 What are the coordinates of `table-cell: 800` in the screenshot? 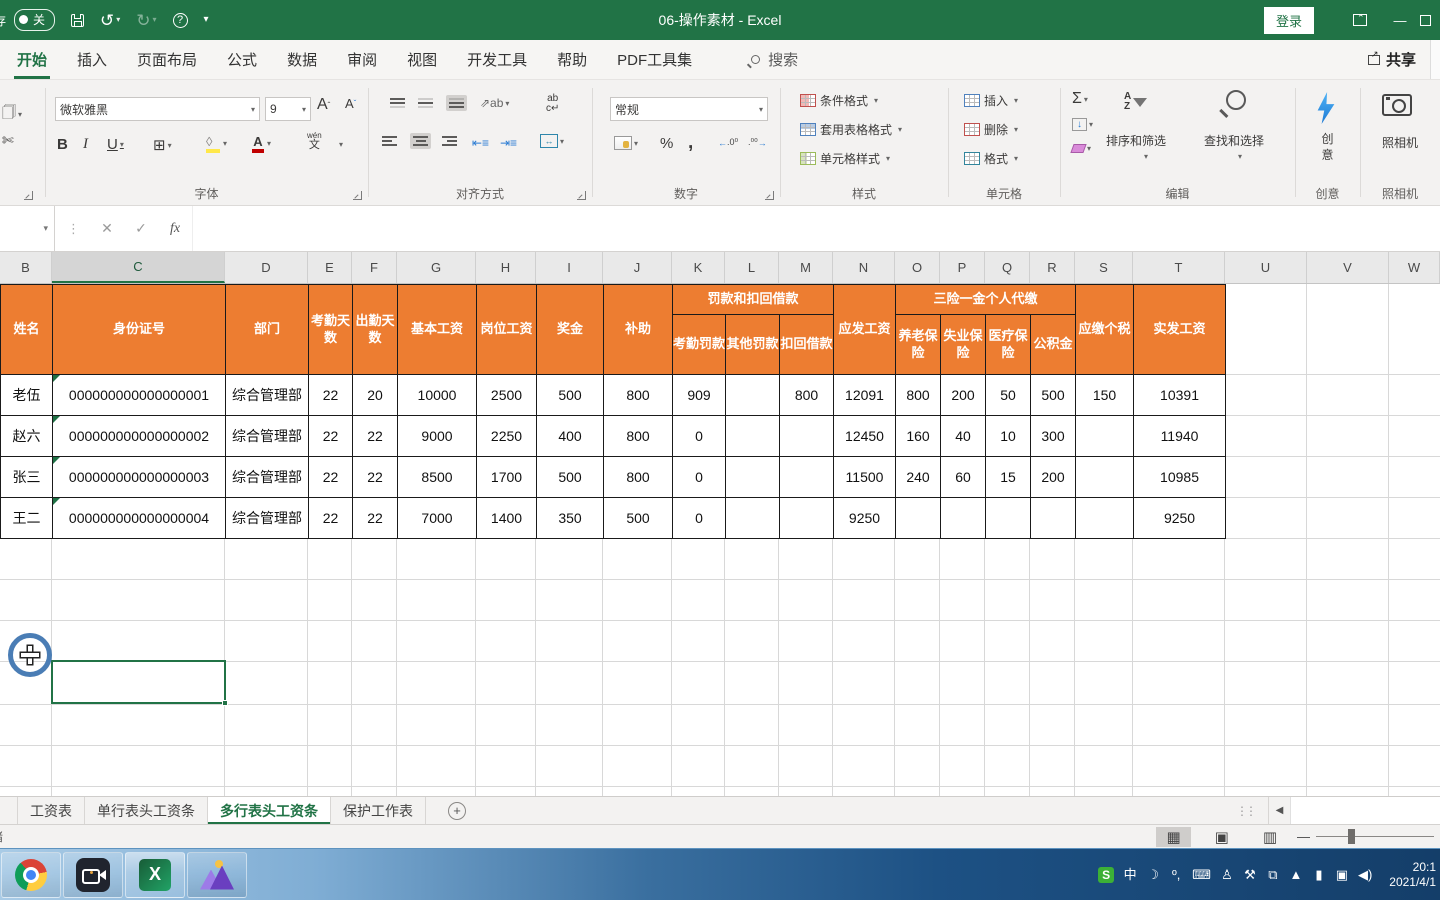 It's located at (638, 477).